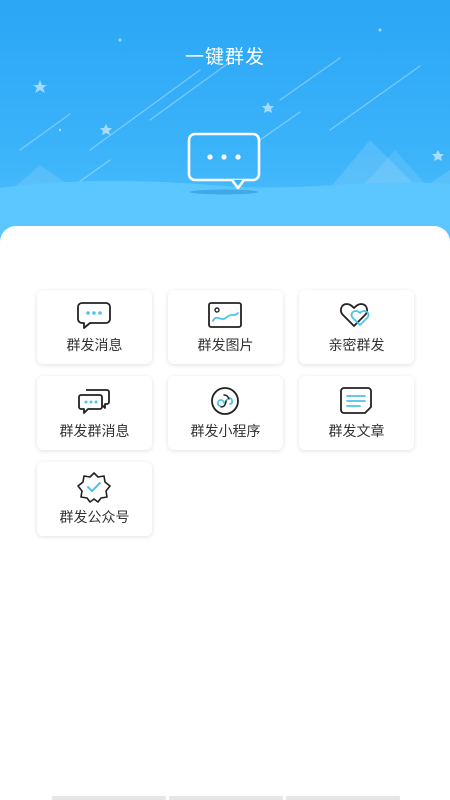  Describe the element at coordinates (94, 401) in the screenshot. I see `group-chat-icon` at that location.